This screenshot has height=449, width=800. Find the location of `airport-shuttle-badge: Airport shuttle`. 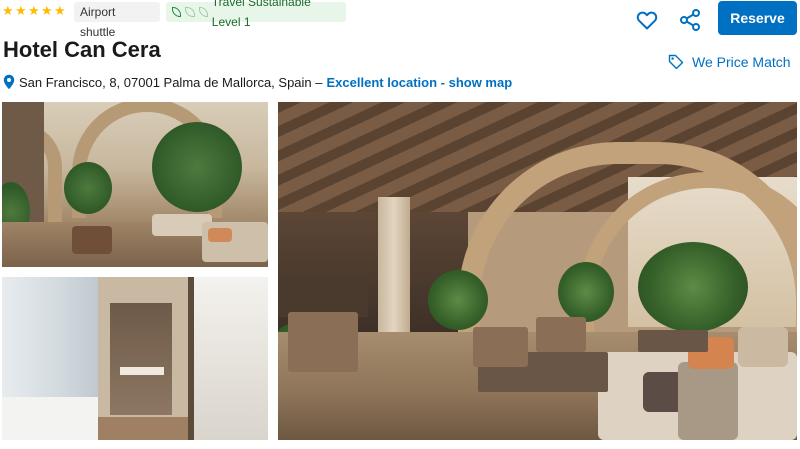

airport-shuttle-badge: Airport shuttle is located at coordinates (117, 20).